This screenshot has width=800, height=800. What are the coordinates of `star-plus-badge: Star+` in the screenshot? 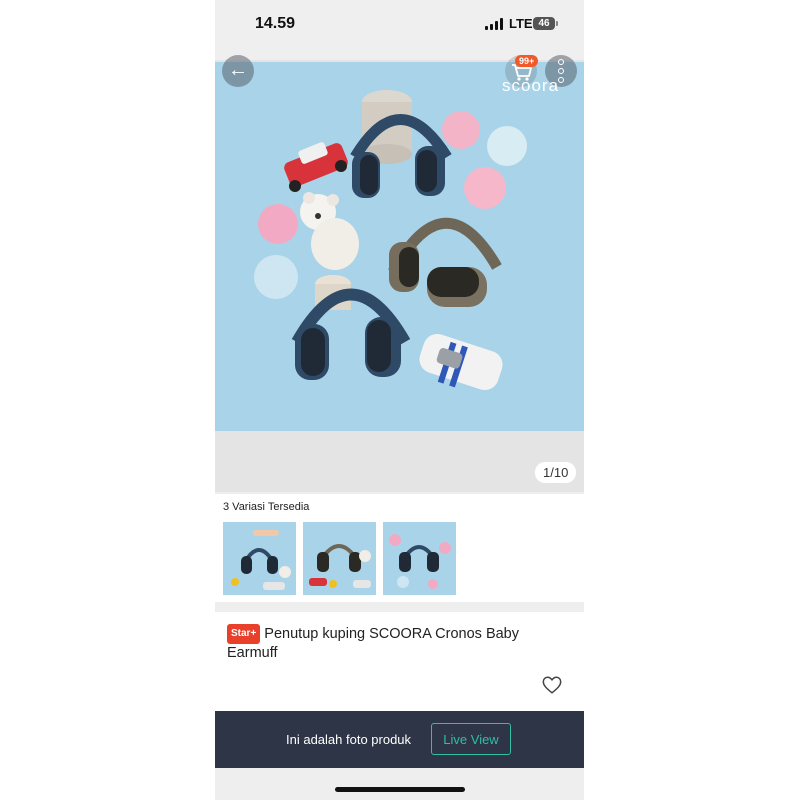 It's located at (244, 634).